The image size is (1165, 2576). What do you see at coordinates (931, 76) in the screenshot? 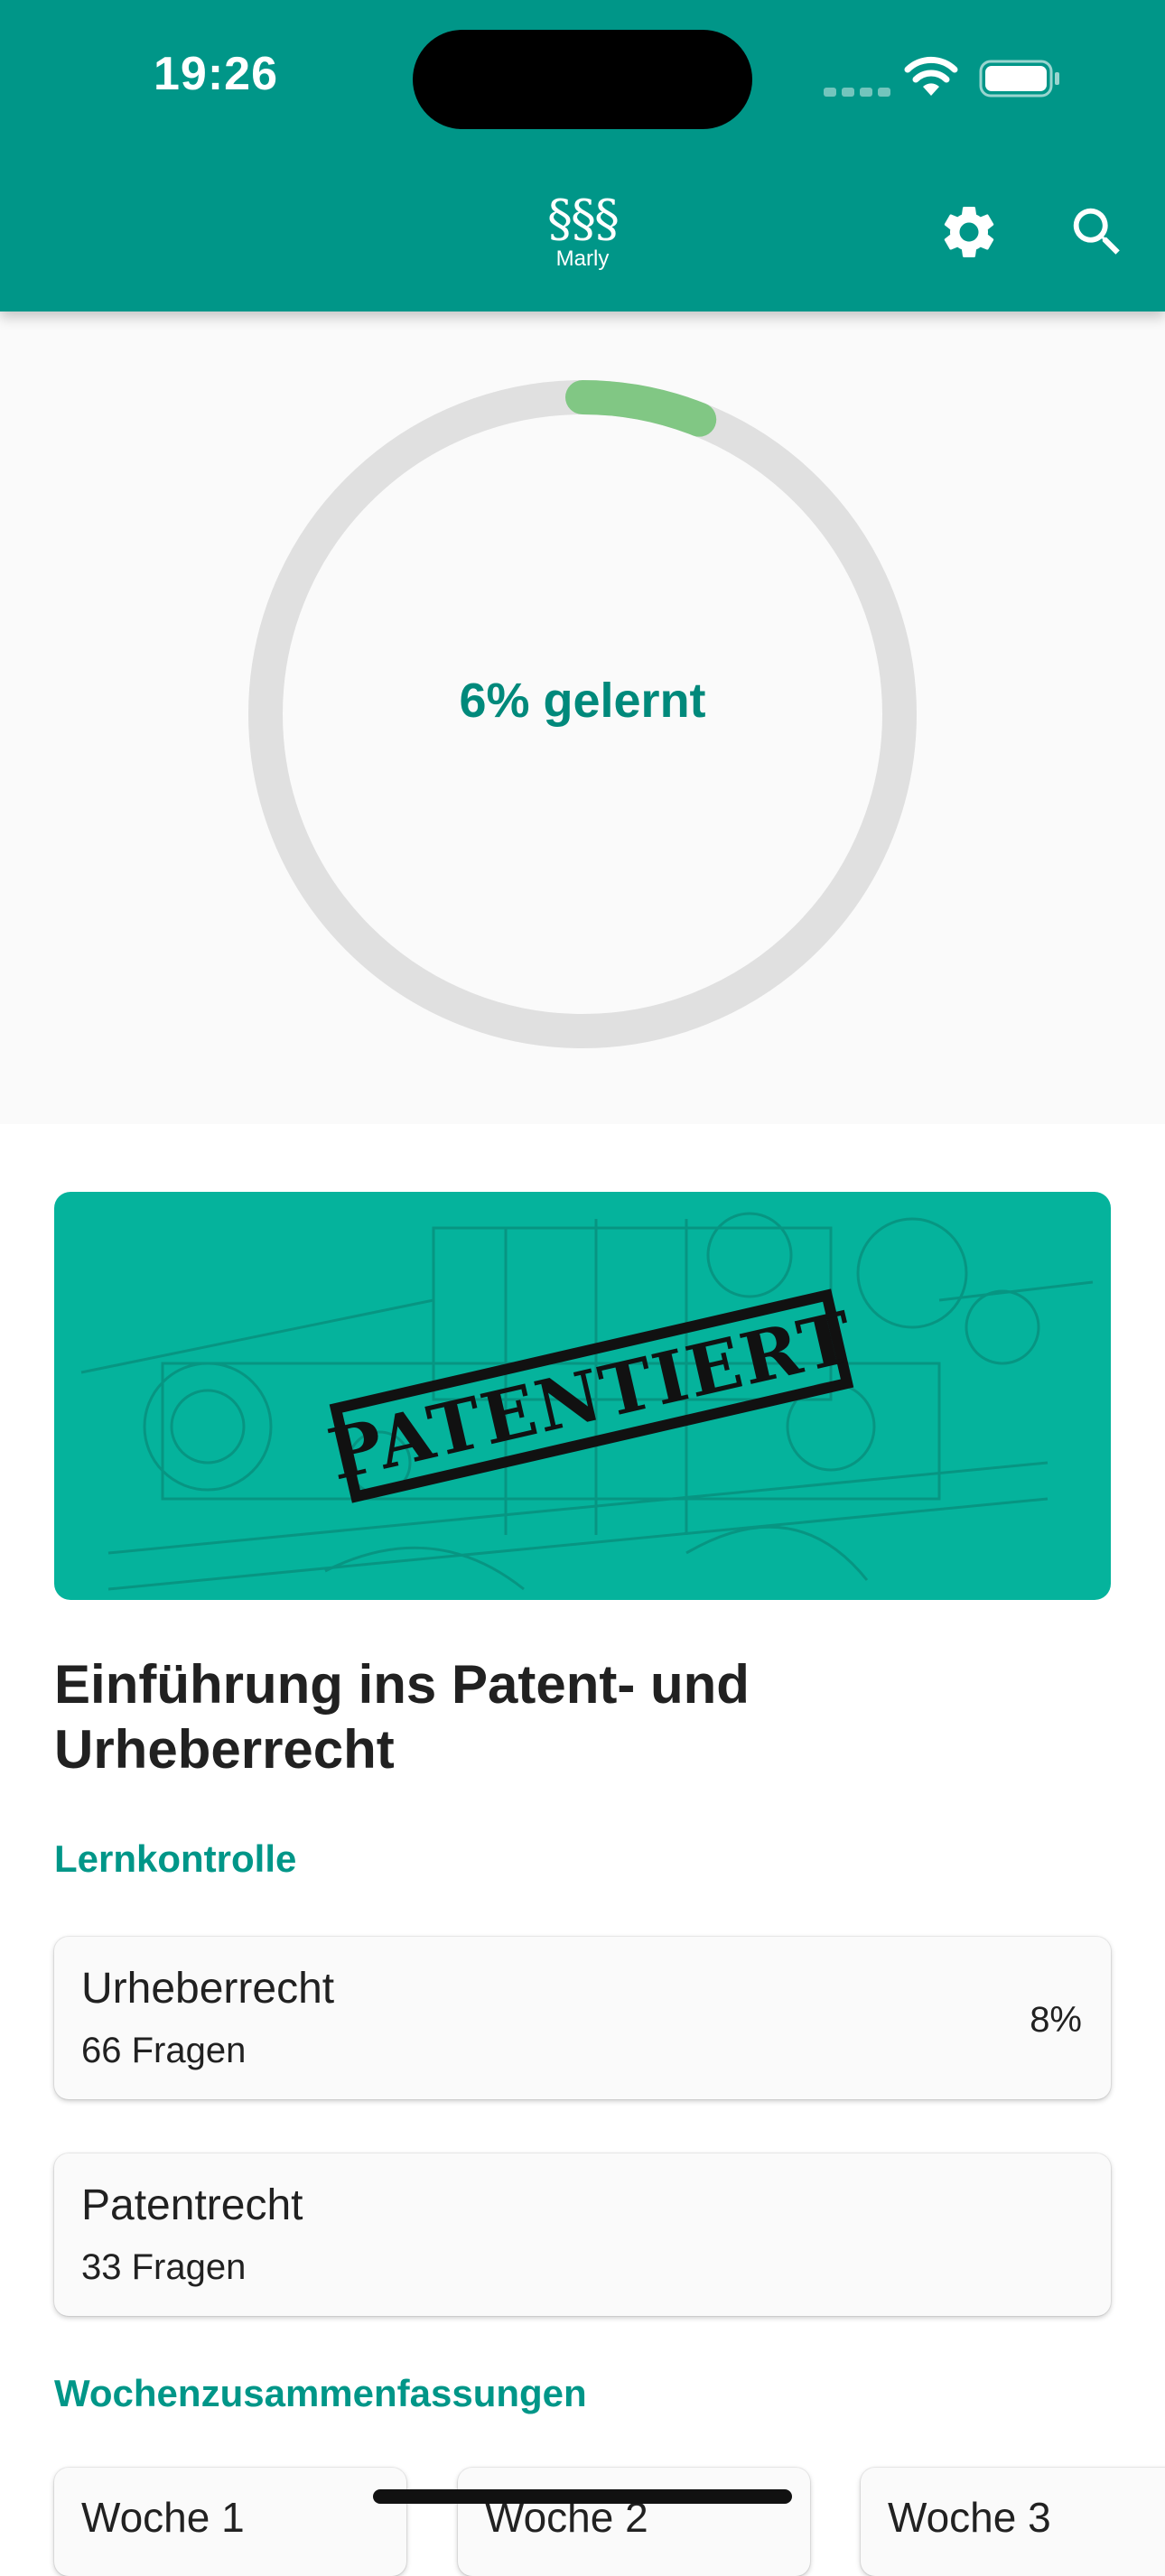
I see `wifi-icon` at bounding box center [931, 76].